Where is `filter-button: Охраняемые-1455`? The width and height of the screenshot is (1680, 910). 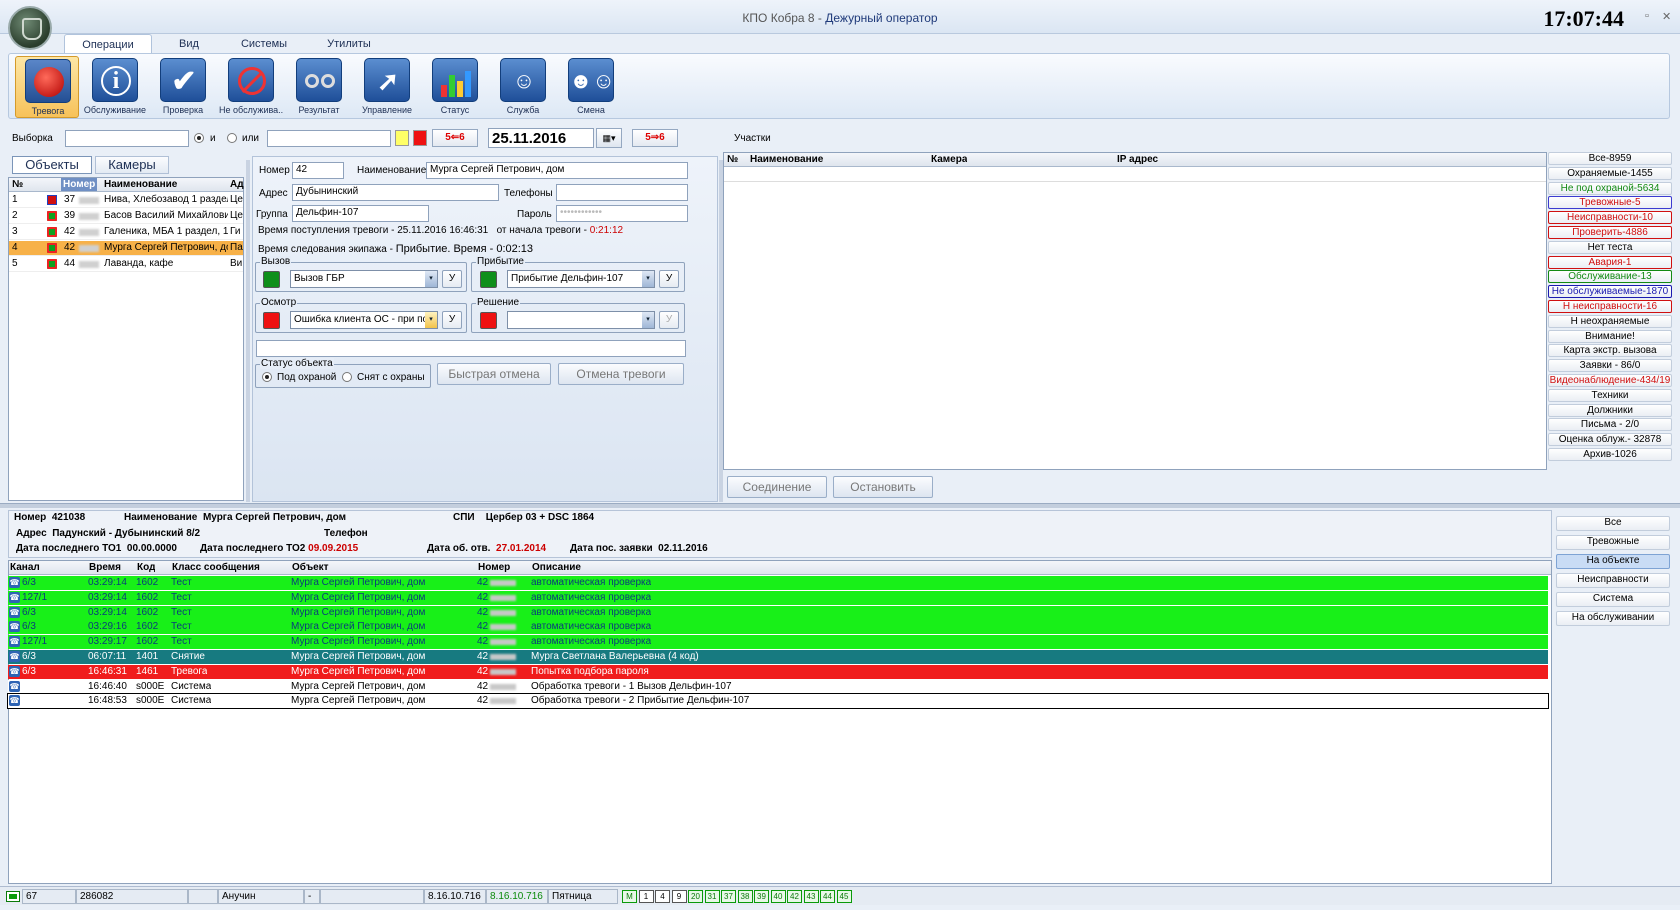 filter-button: Охраняемые-1455 is located at coordinates (1610, 173).